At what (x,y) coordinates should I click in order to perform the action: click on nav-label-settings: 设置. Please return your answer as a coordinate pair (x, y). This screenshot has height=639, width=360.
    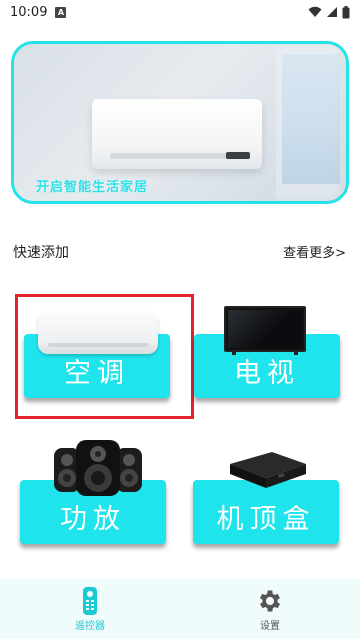
    Looking at the image, I should click on (270, 626).